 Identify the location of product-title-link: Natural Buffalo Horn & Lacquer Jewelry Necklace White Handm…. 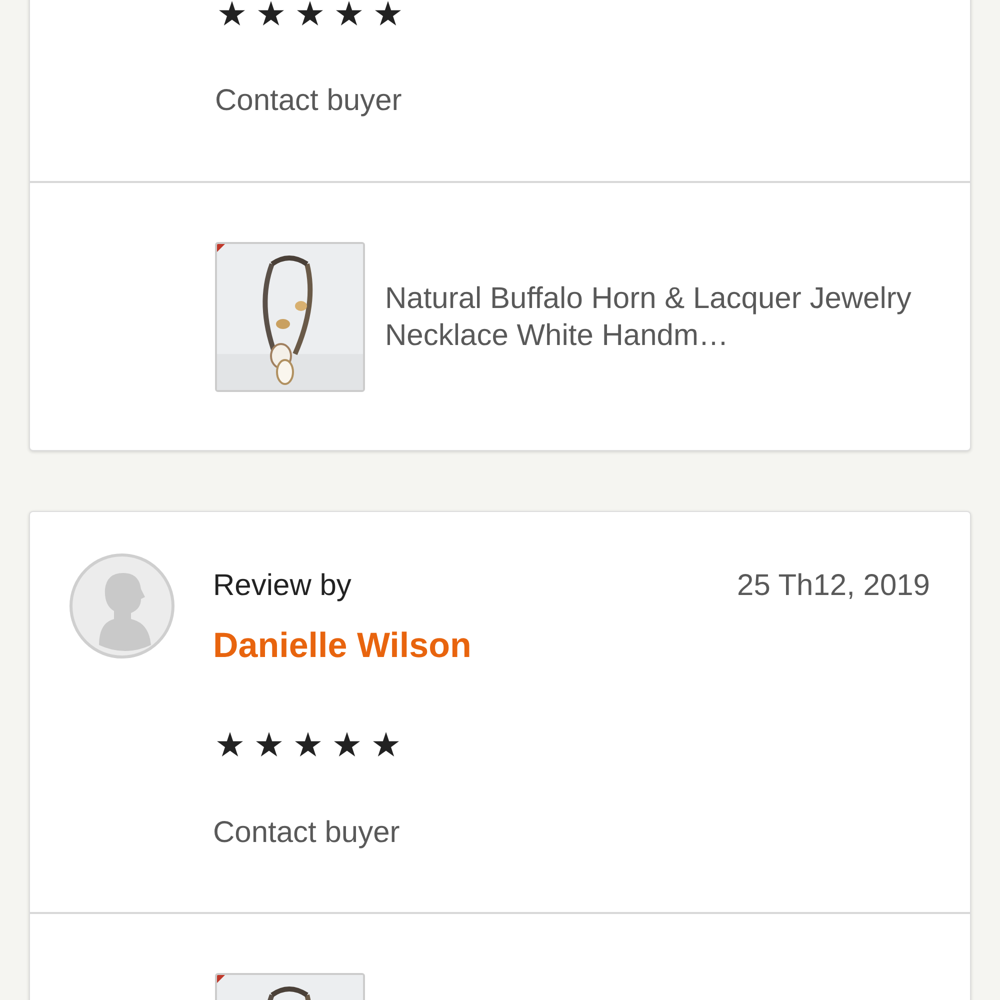
(657, 317).